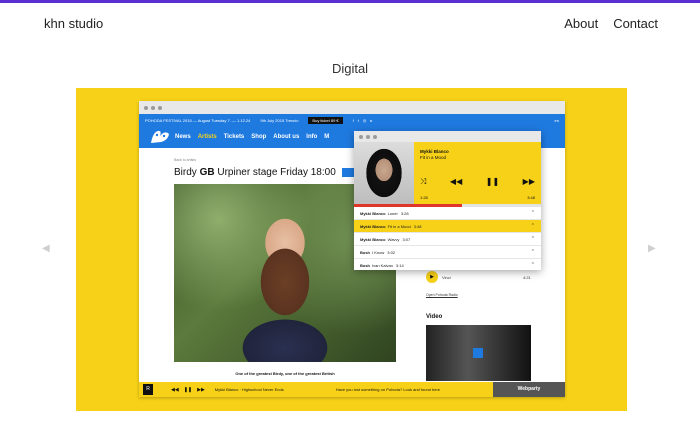 This screenshot has width=700, height=438. Describe the element at coordinates (327, 137) in the screenshot. I see `mock-nav-more: M` at that location.